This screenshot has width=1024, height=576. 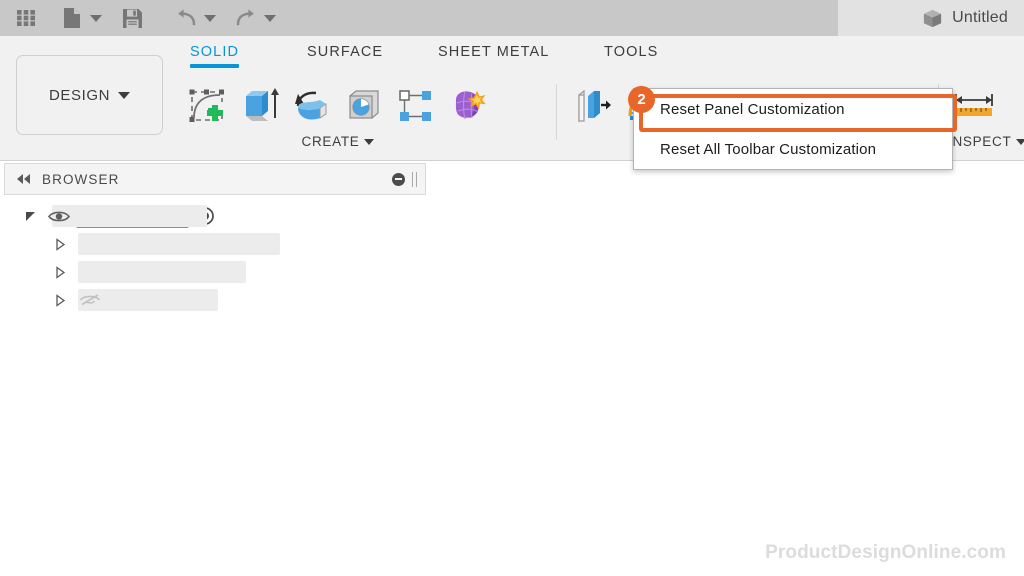 I want to click on create-panel-label: CREATE, so click(x=338, y=141).